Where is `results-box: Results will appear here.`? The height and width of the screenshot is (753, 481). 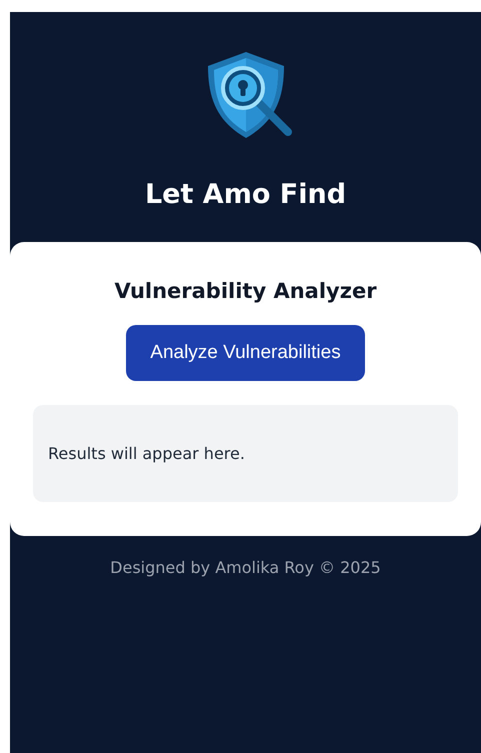
results-box: Results will appear here. is located at coordinates (245, 453).